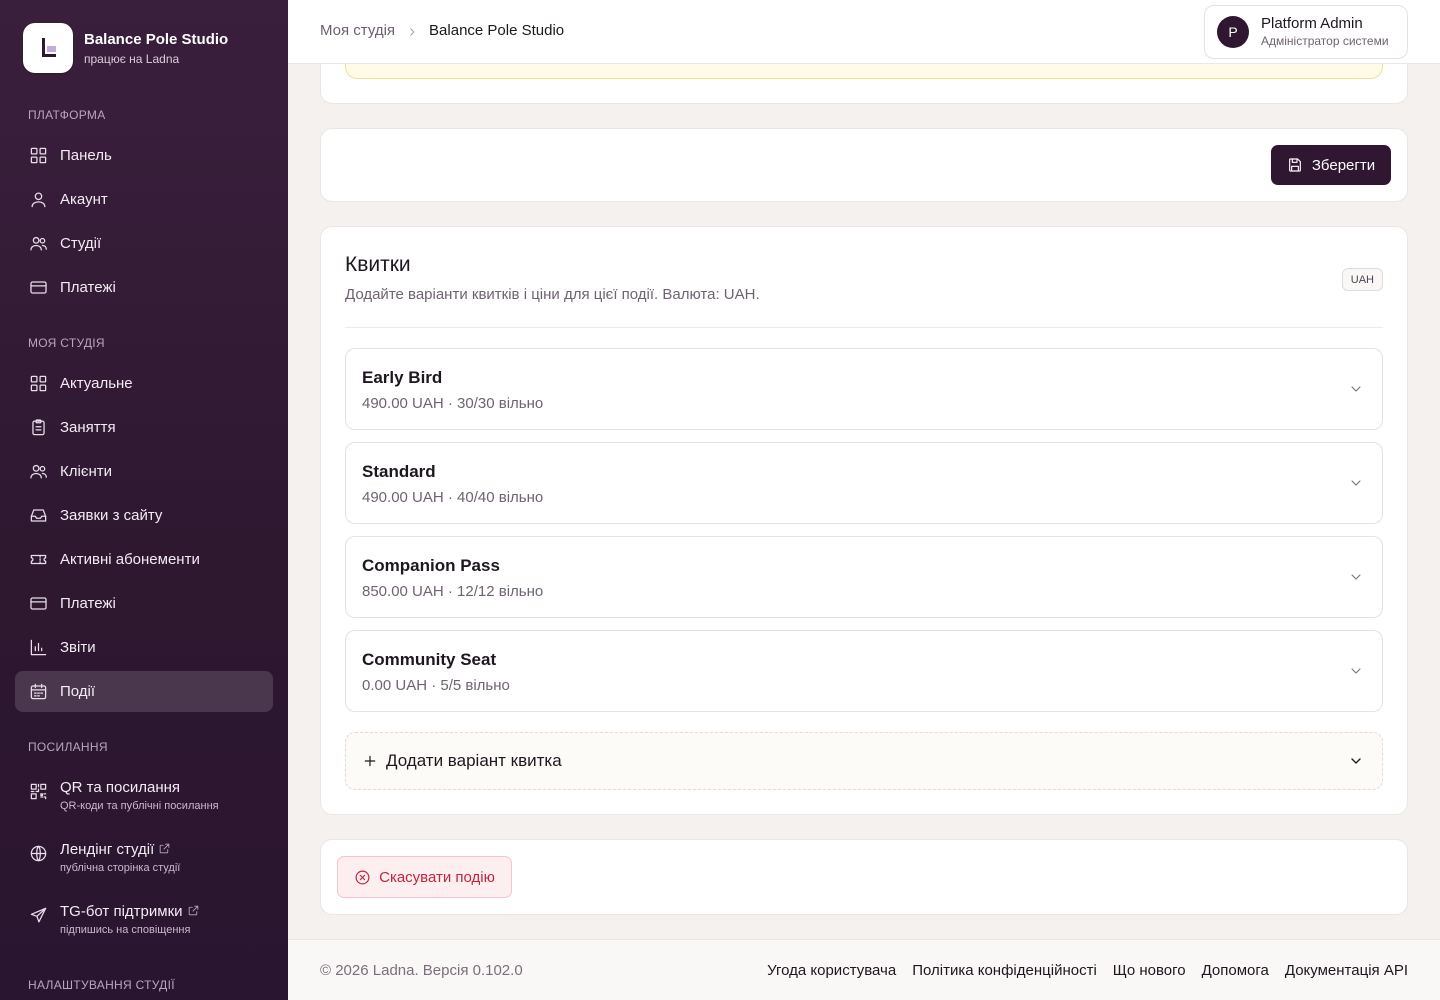 The height and width of the screenshot is (1000, 1440). I want to click on sidebar-item-studios: Студії, so click(144, 243).